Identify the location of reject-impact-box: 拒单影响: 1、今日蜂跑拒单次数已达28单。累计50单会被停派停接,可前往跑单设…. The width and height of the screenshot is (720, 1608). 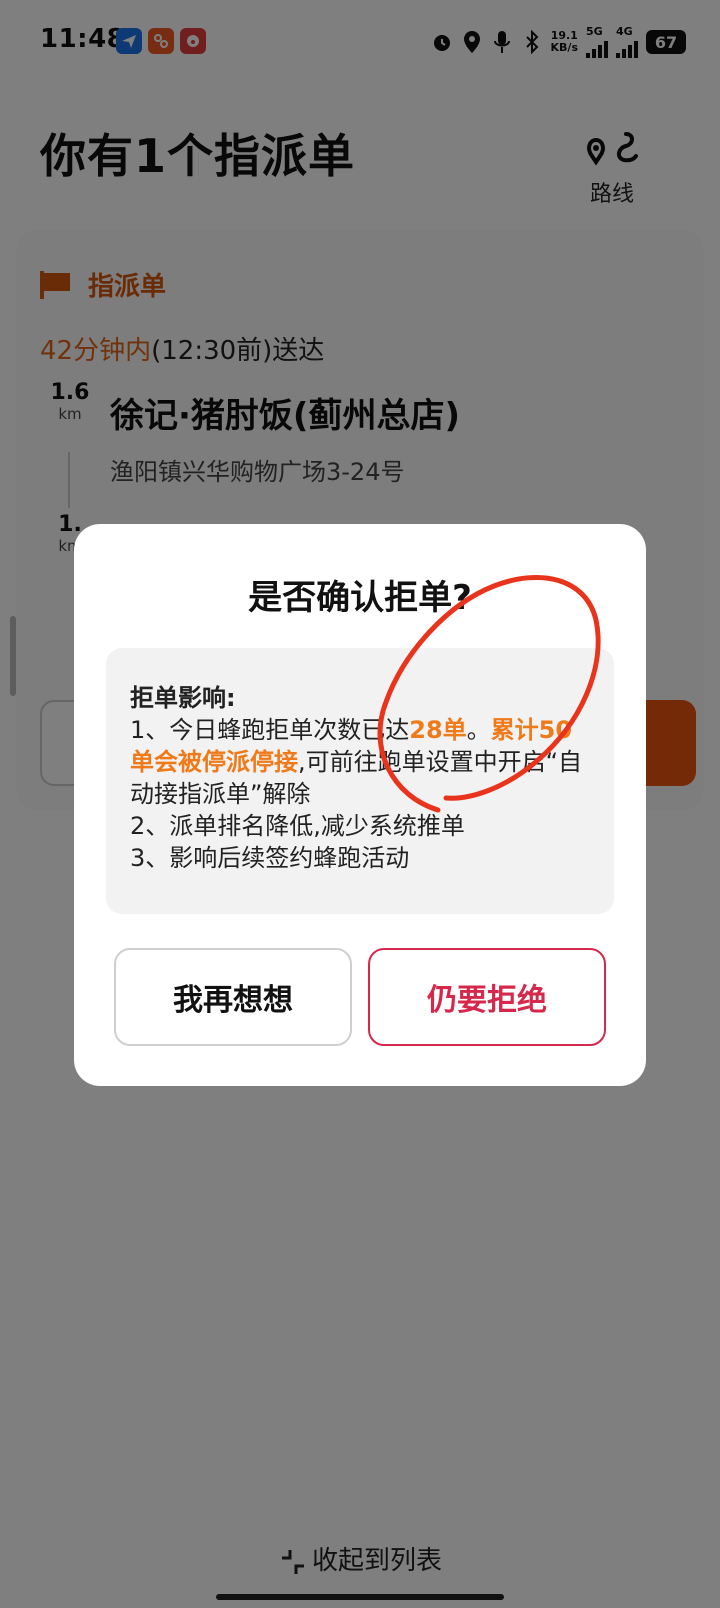
(360, 781).